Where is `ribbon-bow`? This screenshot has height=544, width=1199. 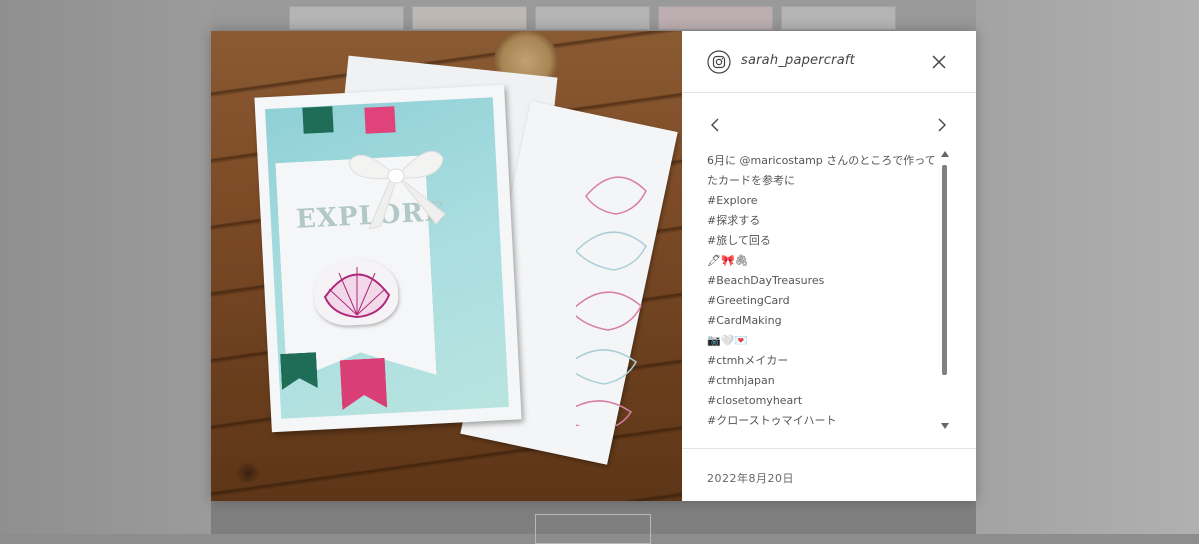 ribbon-bow is located at coordinates (397, 189).